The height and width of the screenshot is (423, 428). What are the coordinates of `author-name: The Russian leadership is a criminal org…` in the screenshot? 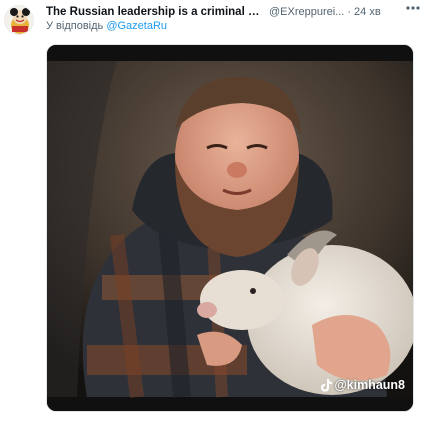 It's located at (155, 12).